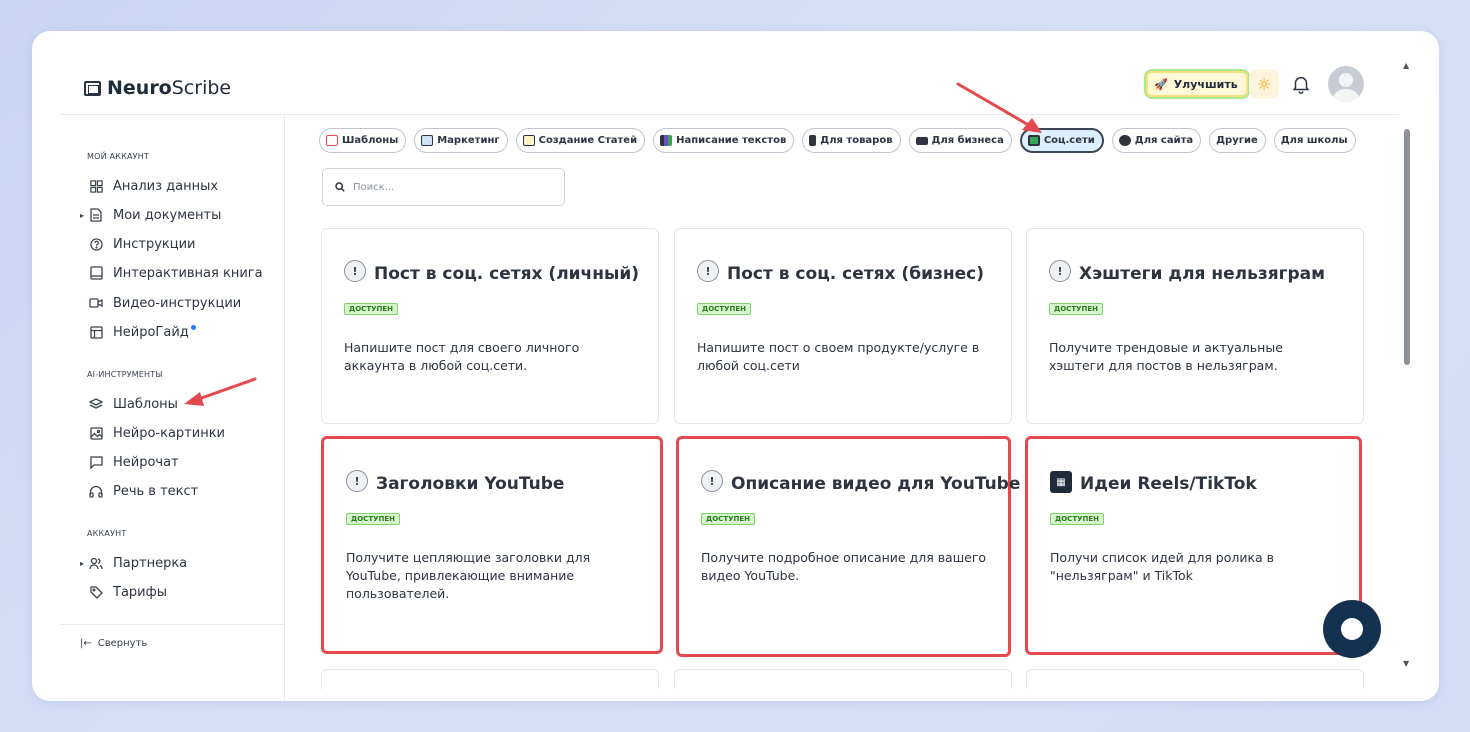 This screenshot has height=732, width=1470. Describe the element at coordinates (1033, 140) in the screenshot. I see `frame-icon` at that location.